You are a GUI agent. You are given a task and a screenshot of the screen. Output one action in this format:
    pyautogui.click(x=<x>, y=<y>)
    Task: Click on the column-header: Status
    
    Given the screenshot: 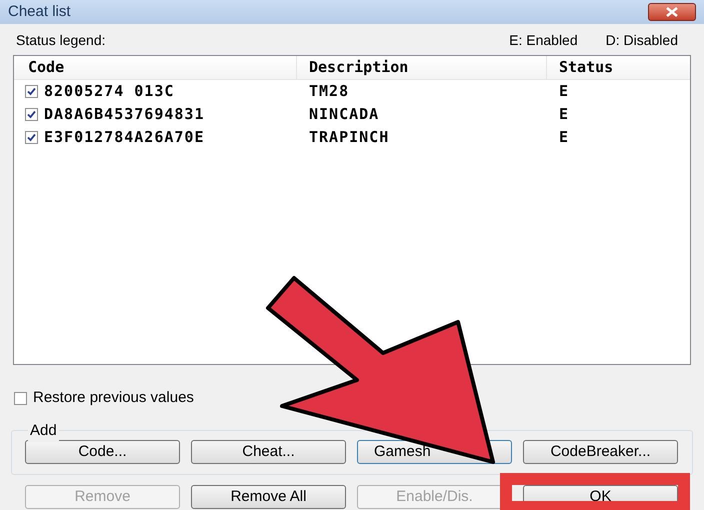 What is the action you would take?
    pyautogui.click(x=618, y=67)
    